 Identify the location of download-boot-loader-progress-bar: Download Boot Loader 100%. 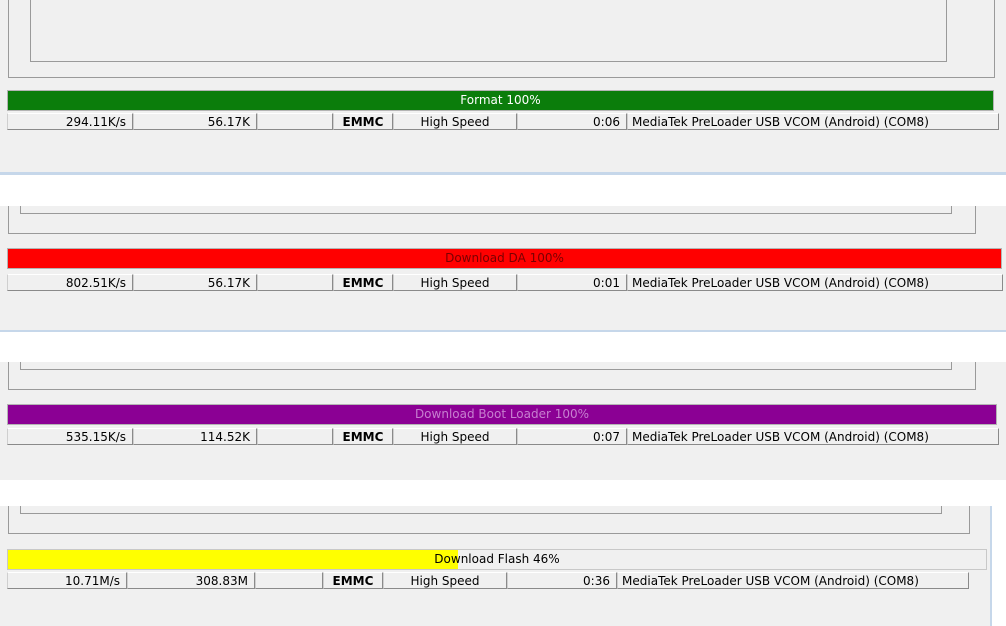
(502, 414).